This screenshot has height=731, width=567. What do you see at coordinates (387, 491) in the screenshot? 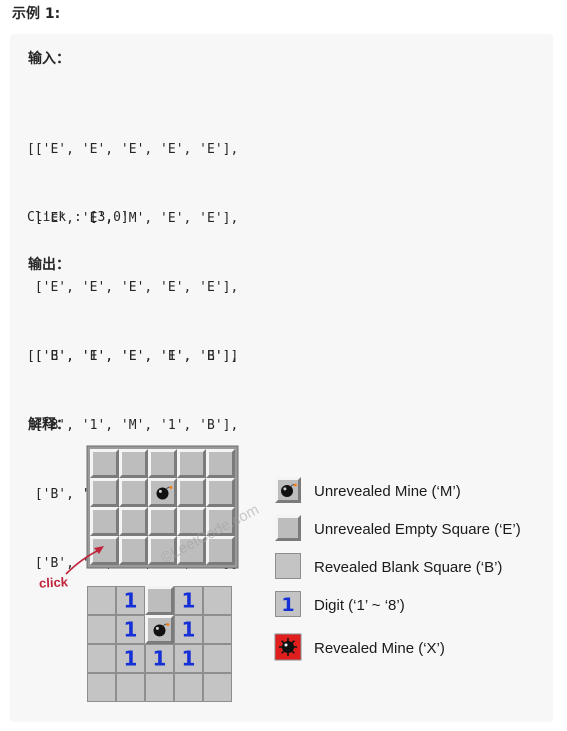
I see `legend-text-mine: Unrevealed Mine (‘M’)` at bounding box center [387, 491].